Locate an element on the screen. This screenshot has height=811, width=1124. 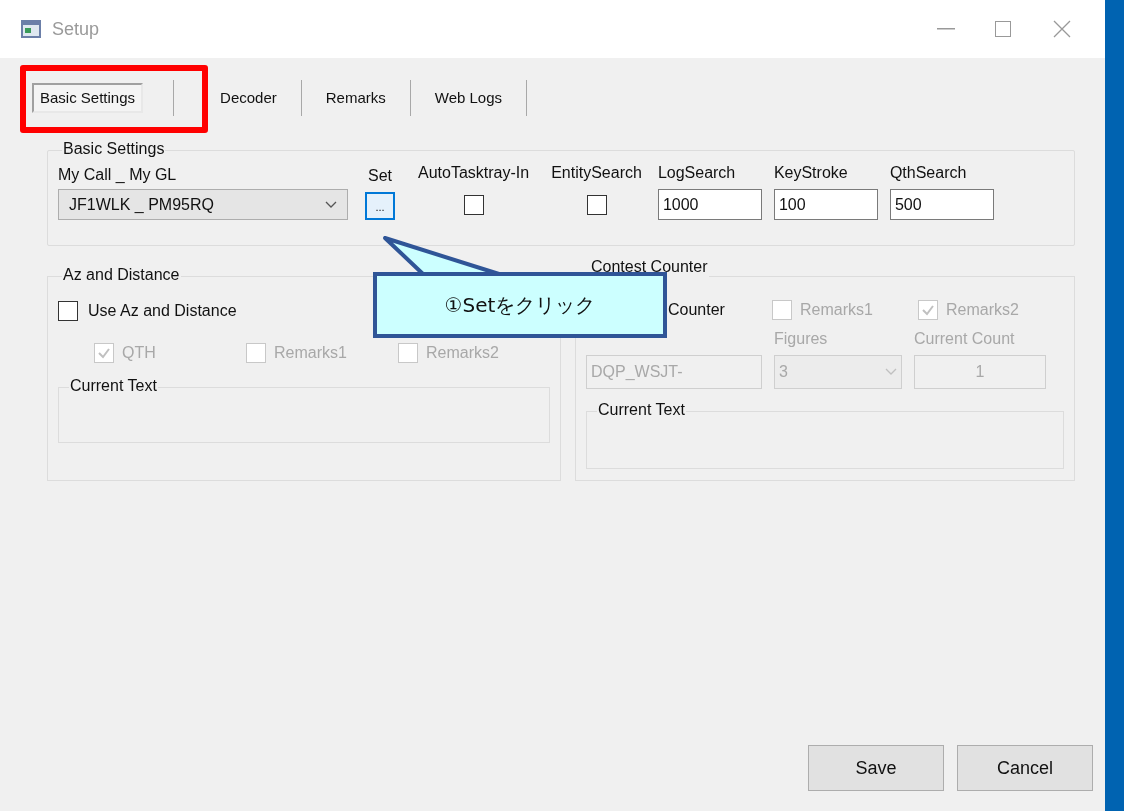
dialog-button: Cancel is located at coordinates (1025, 768).